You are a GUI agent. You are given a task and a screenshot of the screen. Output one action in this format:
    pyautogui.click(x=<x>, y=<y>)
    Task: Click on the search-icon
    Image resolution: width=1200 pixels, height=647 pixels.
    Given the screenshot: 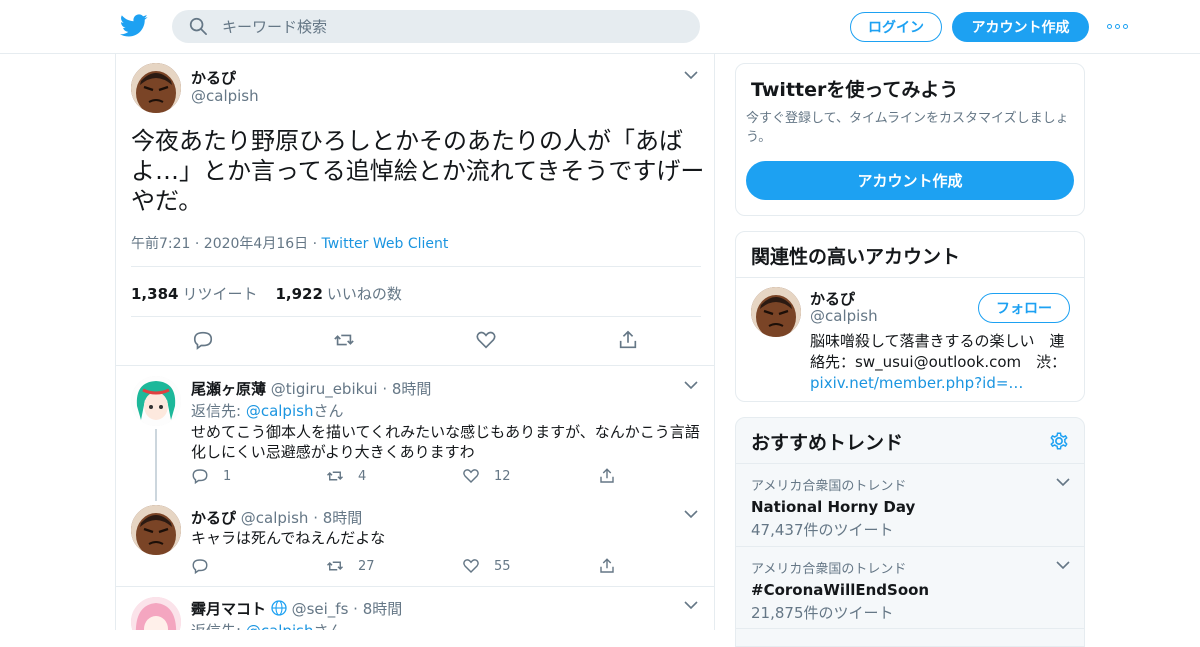 What is the action you would take?
    pyautogui.click(x=198, y=26)
    